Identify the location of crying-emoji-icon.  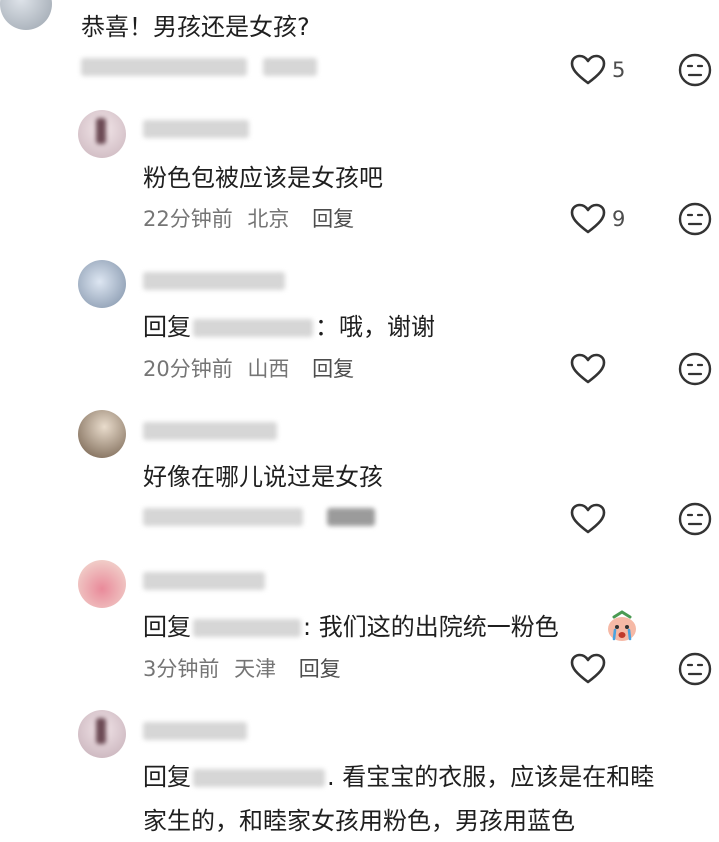
(622, 626).